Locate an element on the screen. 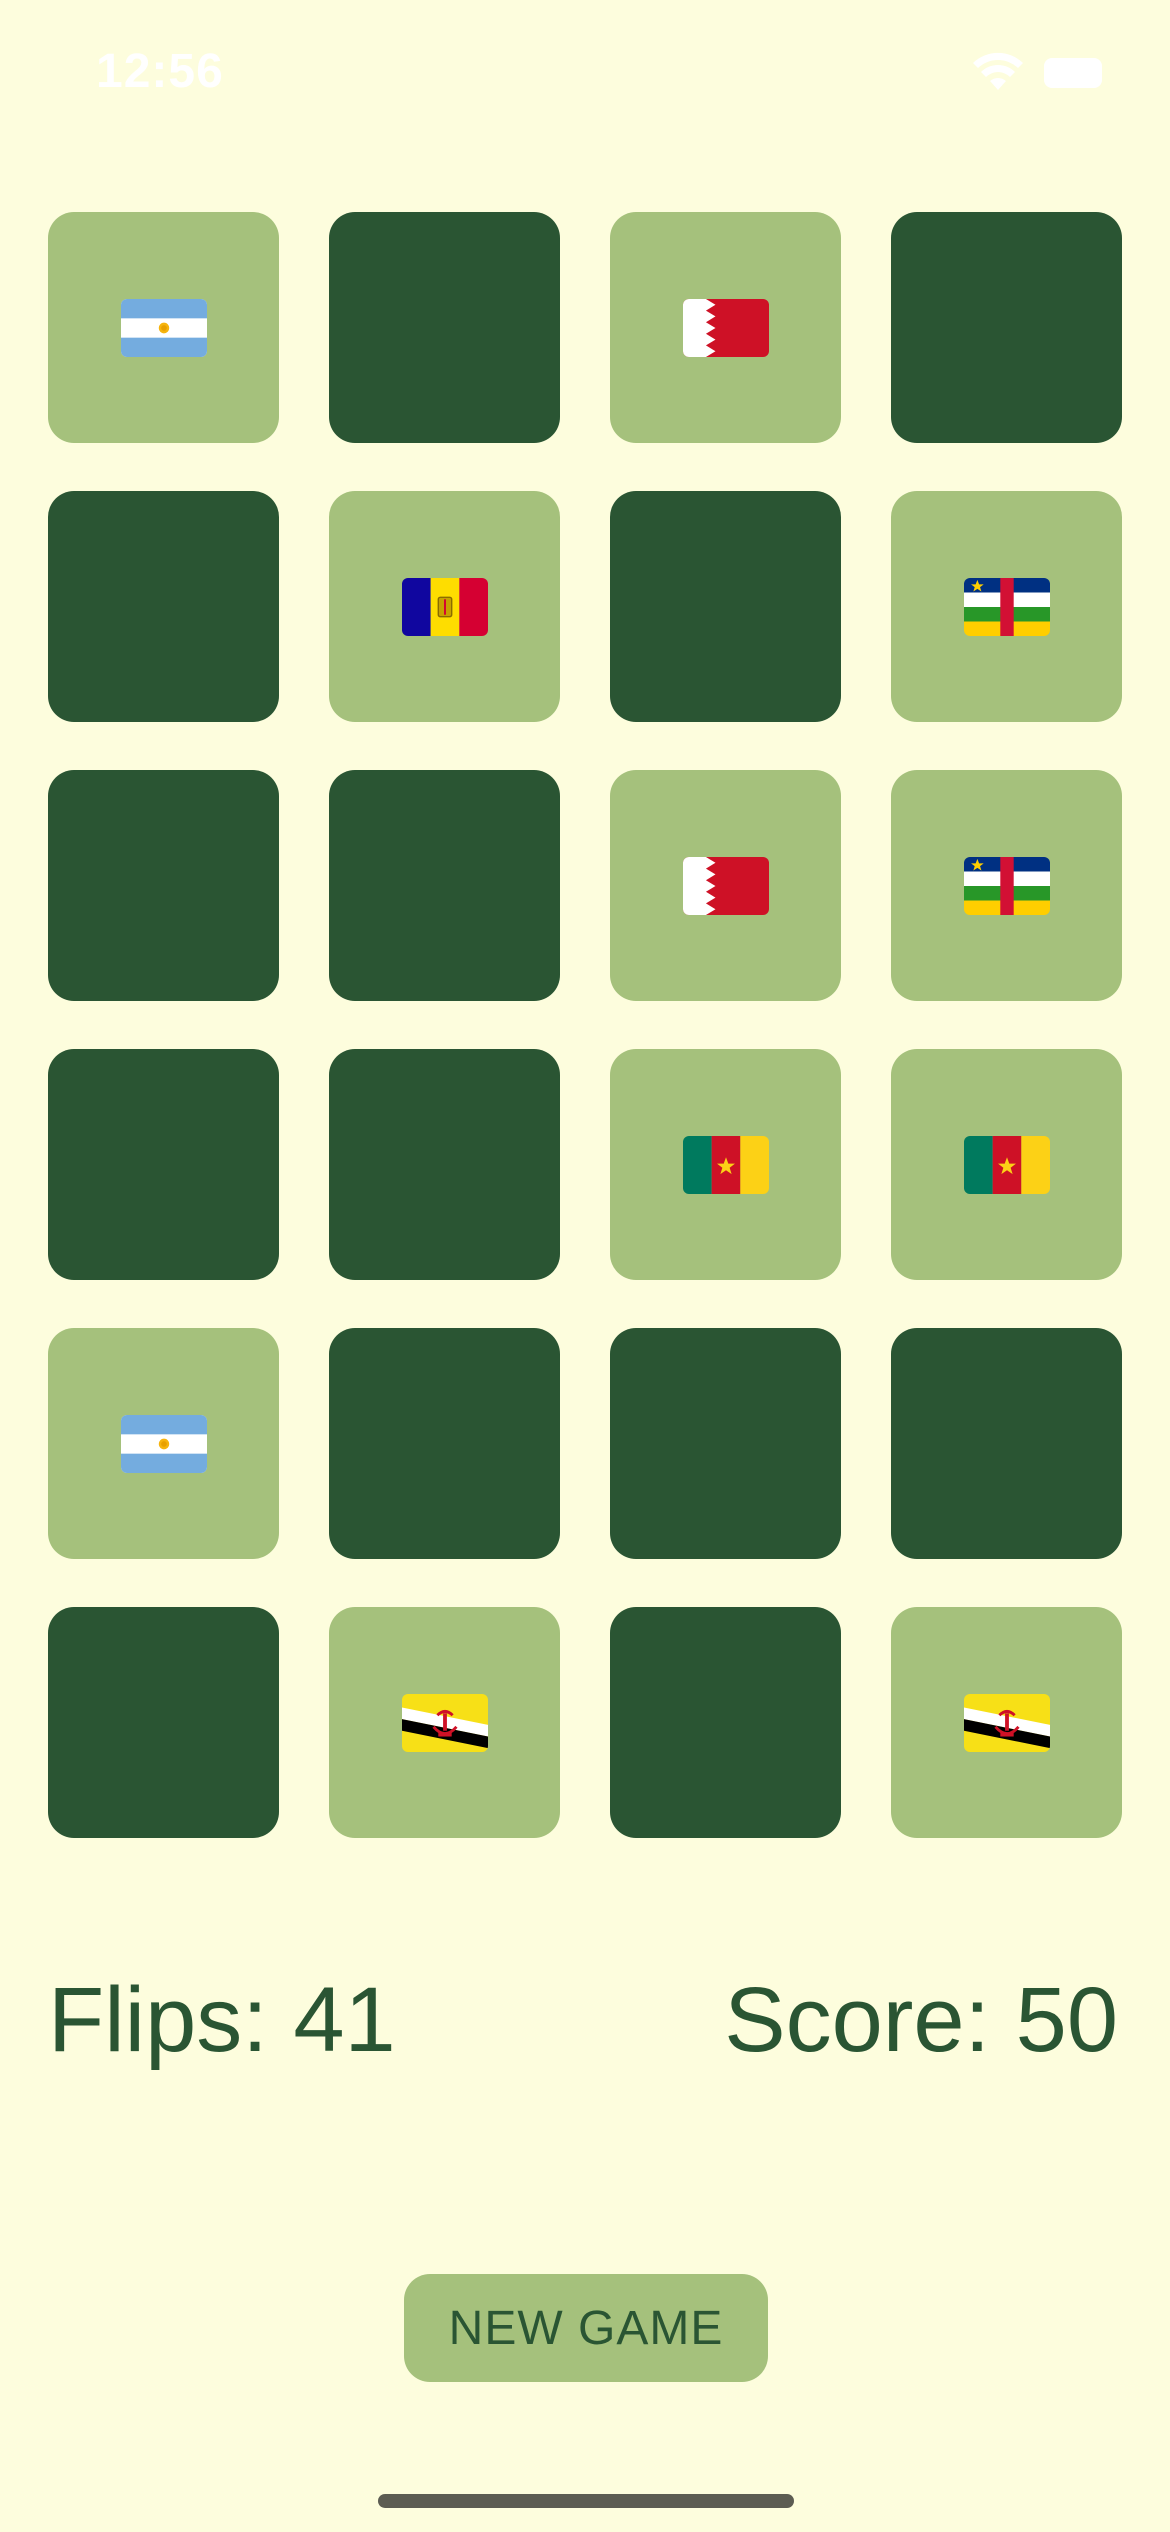 Image resolution: width=1170 pixels, height=2532 pixels. card-r2-c1 is located at coordinates (163, 606).